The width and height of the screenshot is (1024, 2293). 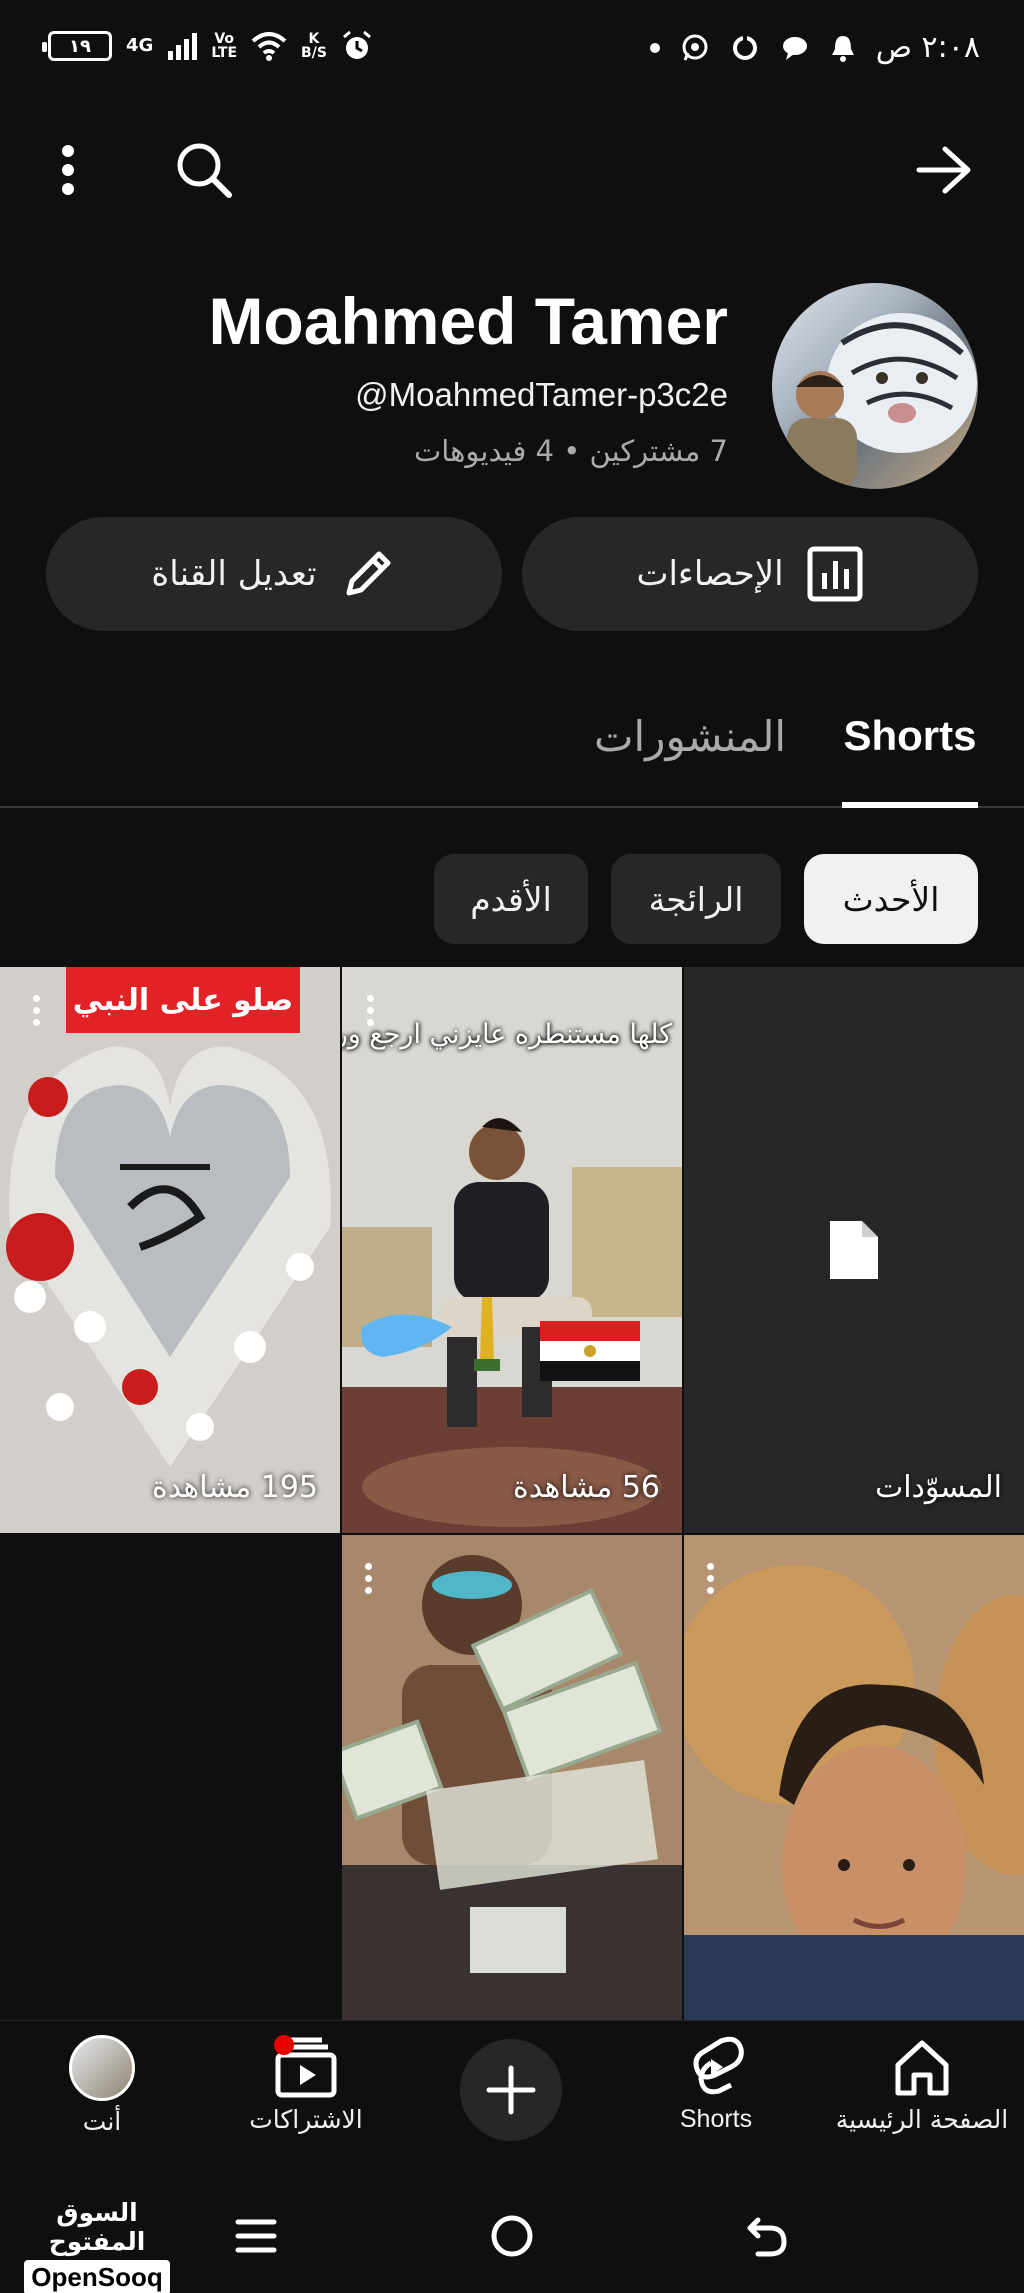 I want to click on channel-tabs: Shorts المنشورات, so click(x=512, y=754).